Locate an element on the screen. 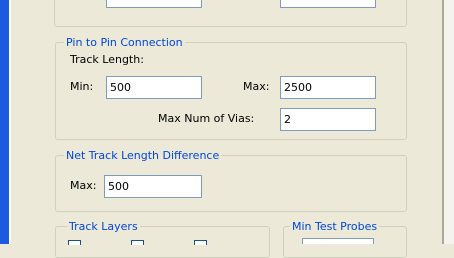 The image size is (454, 258). net-max-input: 500 is located at coordinates (153, 186).